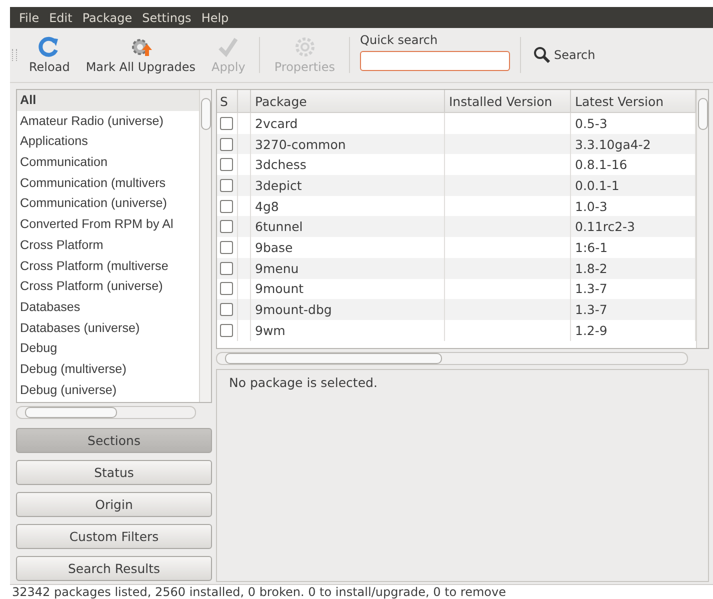 The width and height of the screenshot is (713, 599). What do you see at coordinates (270, 330) in the screenshot?
I see `table-cell: 9wm` at bounding box center [270, 330].